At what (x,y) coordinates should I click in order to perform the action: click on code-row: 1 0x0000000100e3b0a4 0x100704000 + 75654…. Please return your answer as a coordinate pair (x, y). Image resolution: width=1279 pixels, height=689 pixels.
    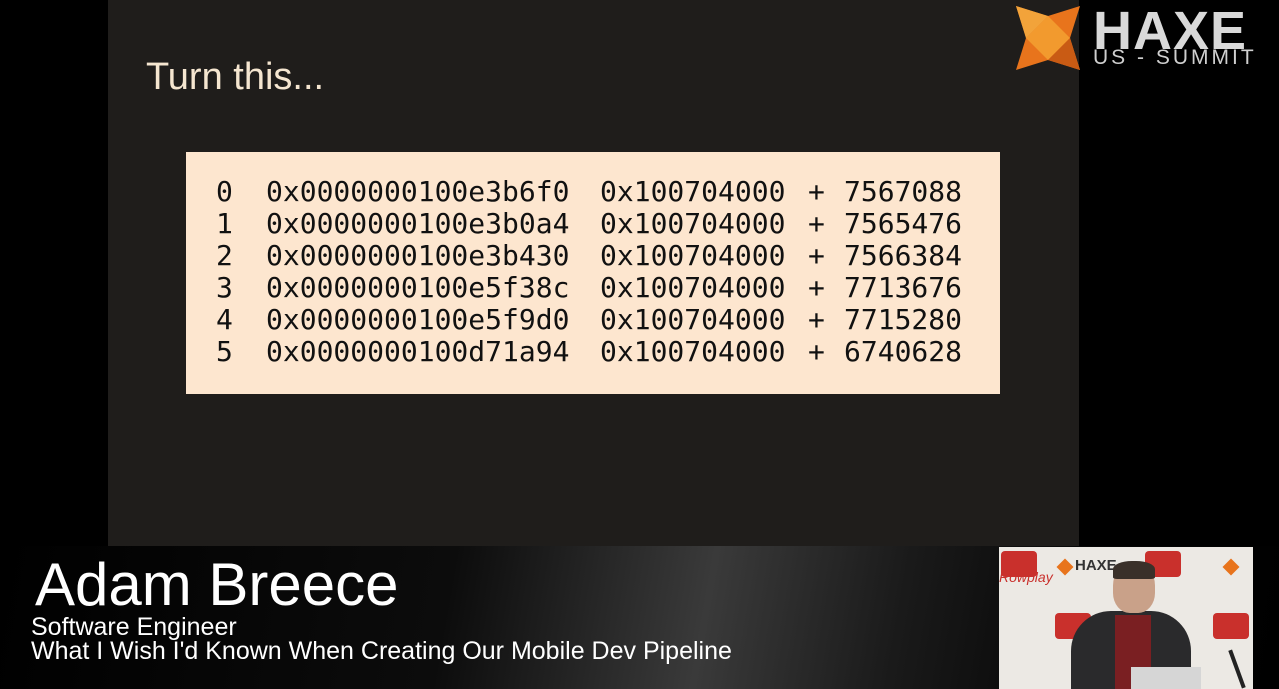
    Looking at the image, I should click on (601, 224).